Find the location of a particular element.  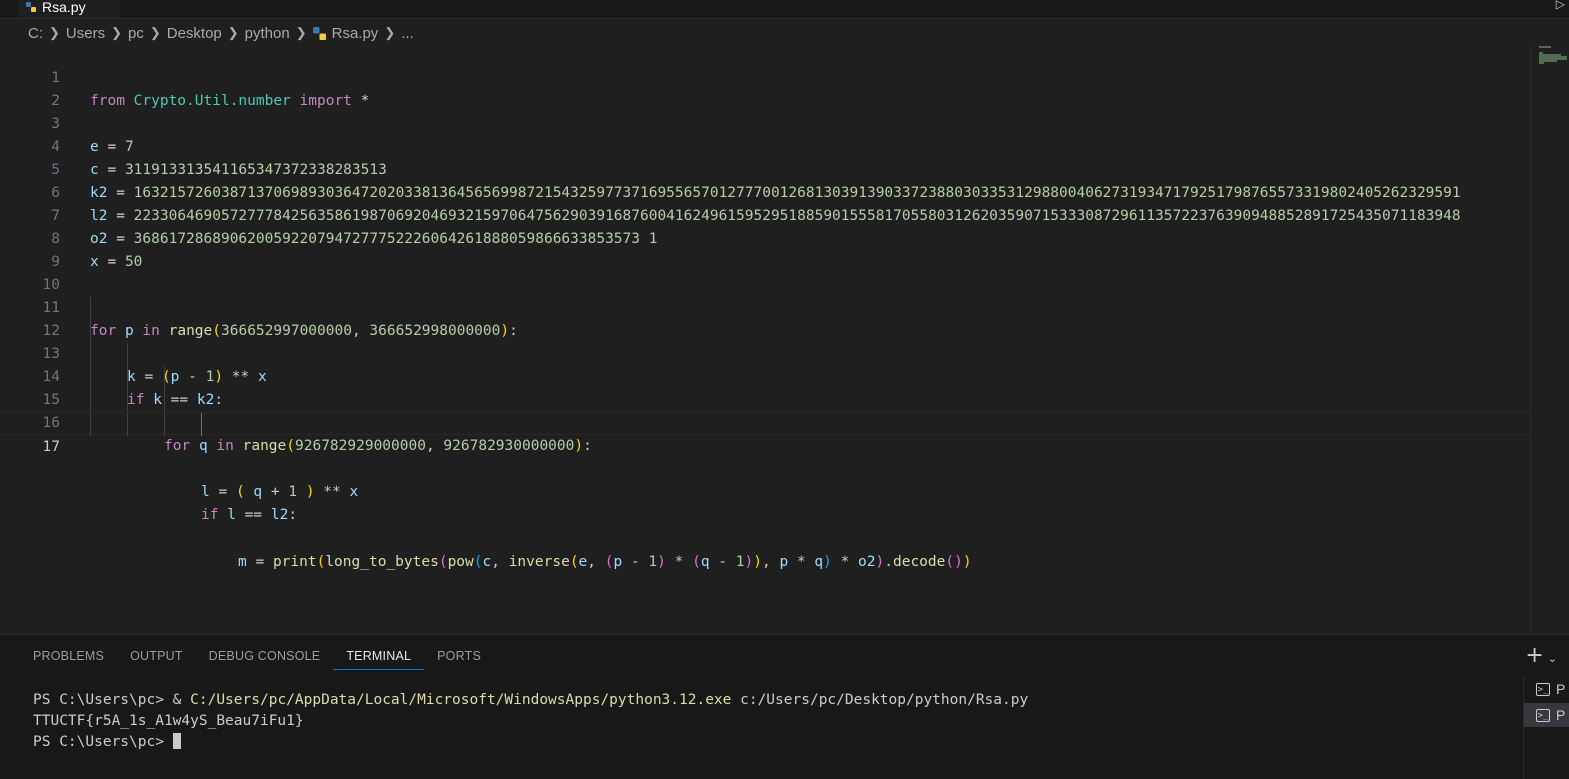

tab-rsa-py: Rsa.py is located at coordinates (69, 9).